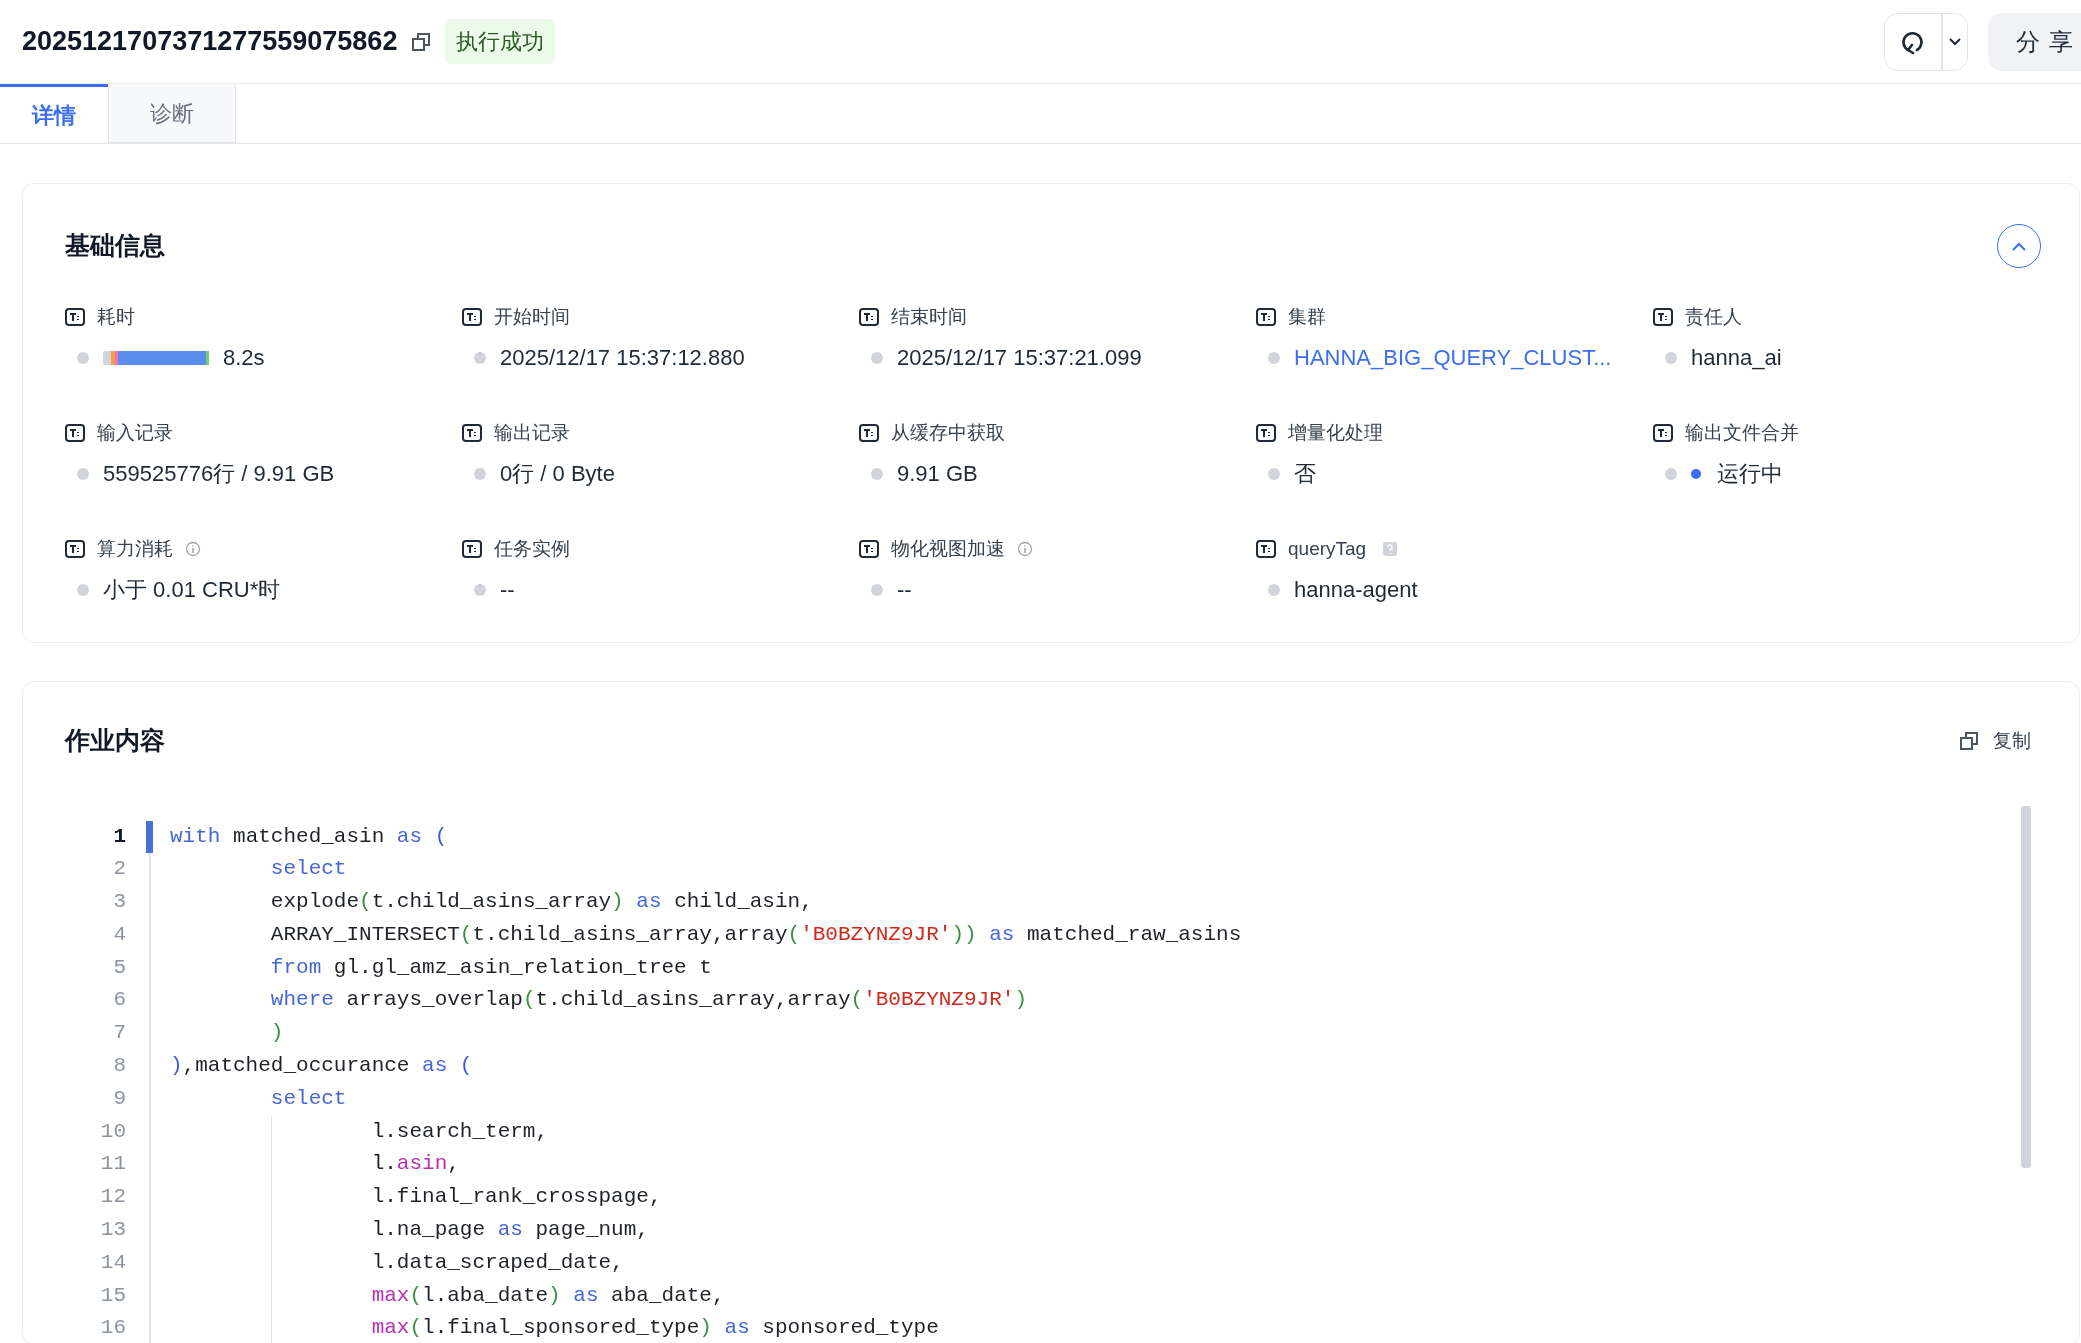 The height and width of the screenshot is (1343, 2081). What do you see at coordinates (416, 1198) in the screenshot?
I see `code-line: l.final_rank_crosspage,` at bounding box center [416, 1198].